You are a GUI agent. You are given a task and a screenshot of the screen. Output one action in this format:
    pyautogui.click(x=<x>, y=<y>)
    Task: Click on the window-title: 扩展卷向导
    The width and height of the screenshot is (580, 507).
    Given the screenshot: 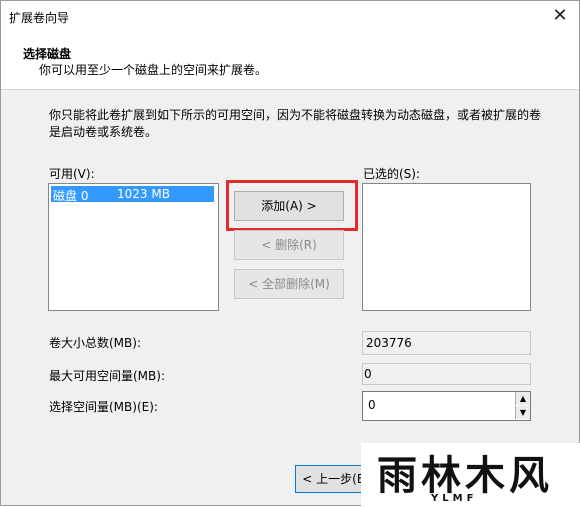 What is the action you would take?
    pyautogui.click(x=39, y=18)
    